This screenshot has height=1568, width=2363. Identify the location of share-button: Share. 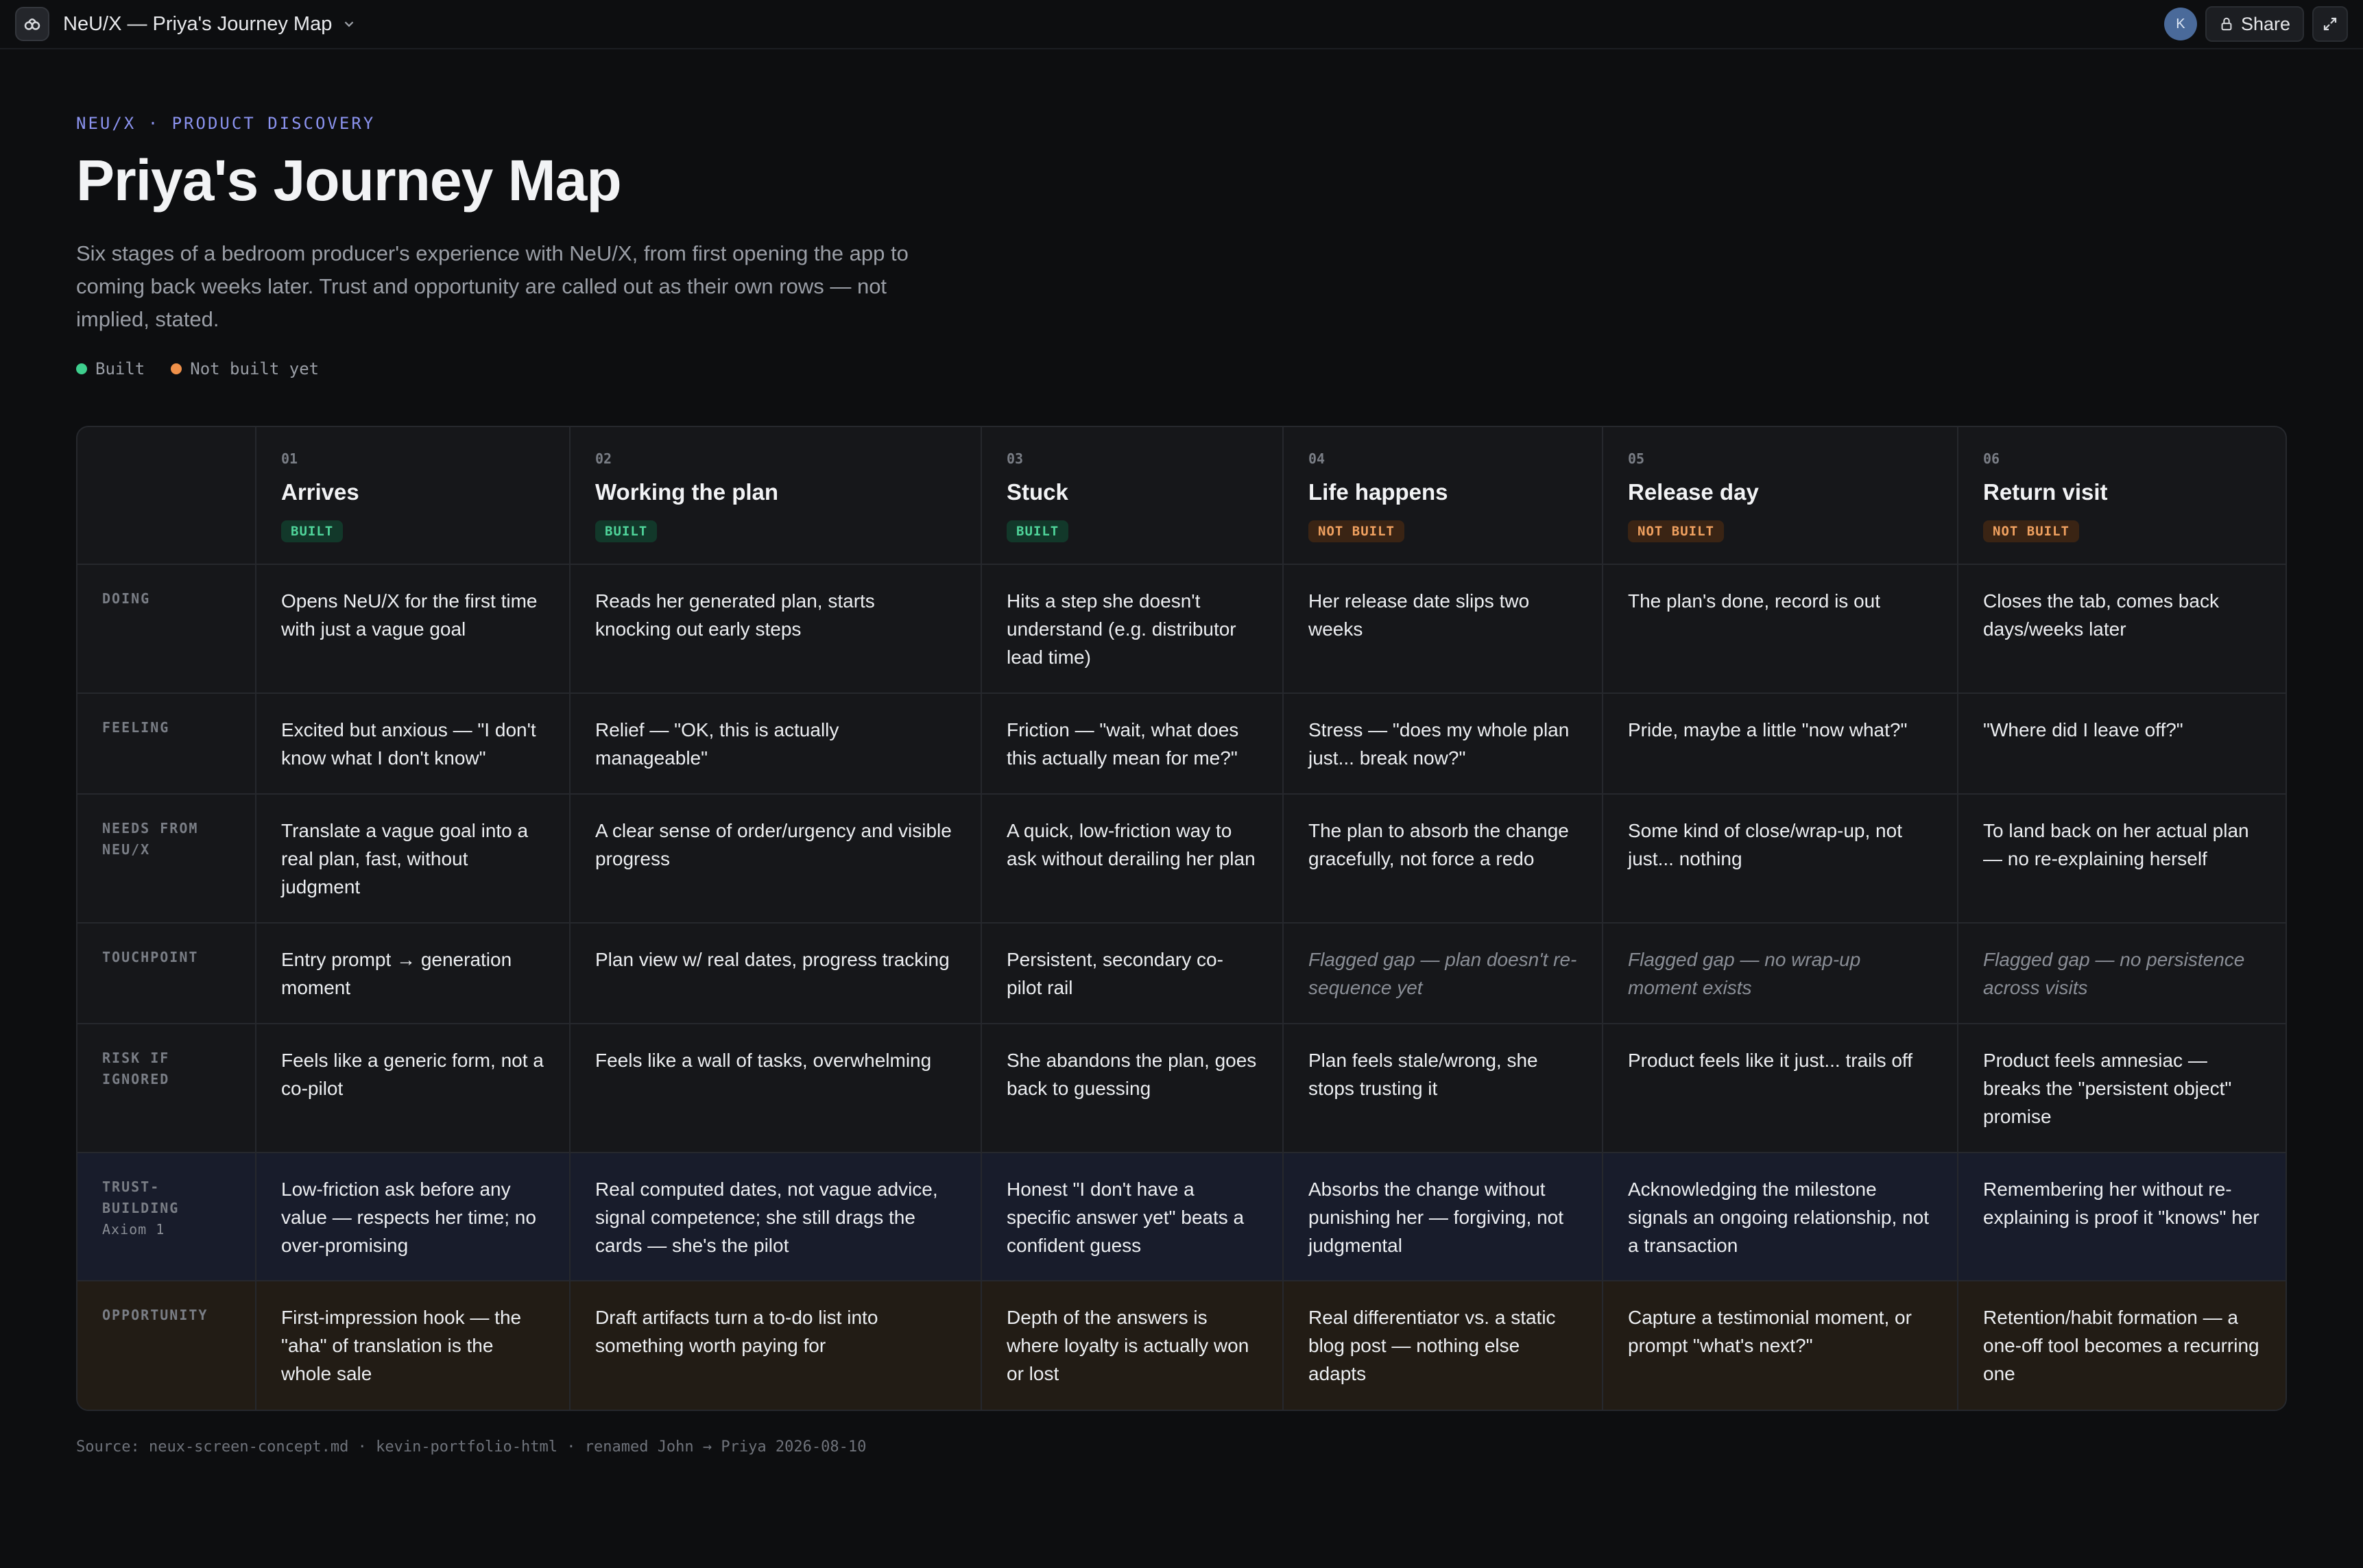
(2254, 24).